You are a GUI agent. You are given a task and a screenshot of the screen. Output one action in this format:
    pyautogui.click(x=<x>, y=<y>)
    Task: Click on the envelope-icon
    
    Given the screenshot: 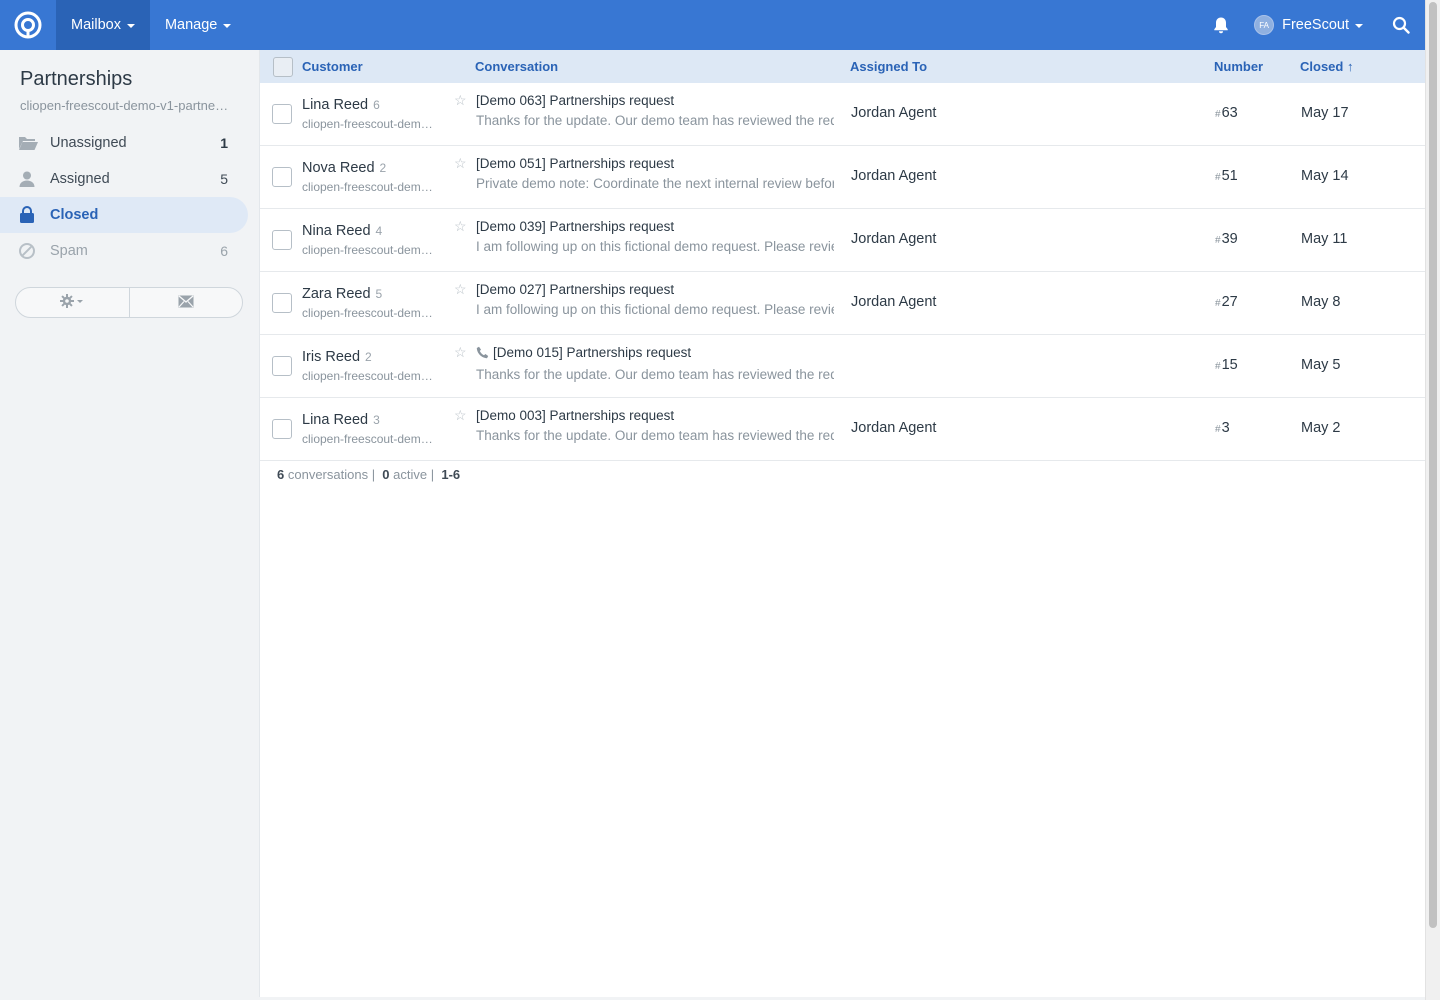 What is the action you would take?
    pyautogui.click(x=186, y=302)
    